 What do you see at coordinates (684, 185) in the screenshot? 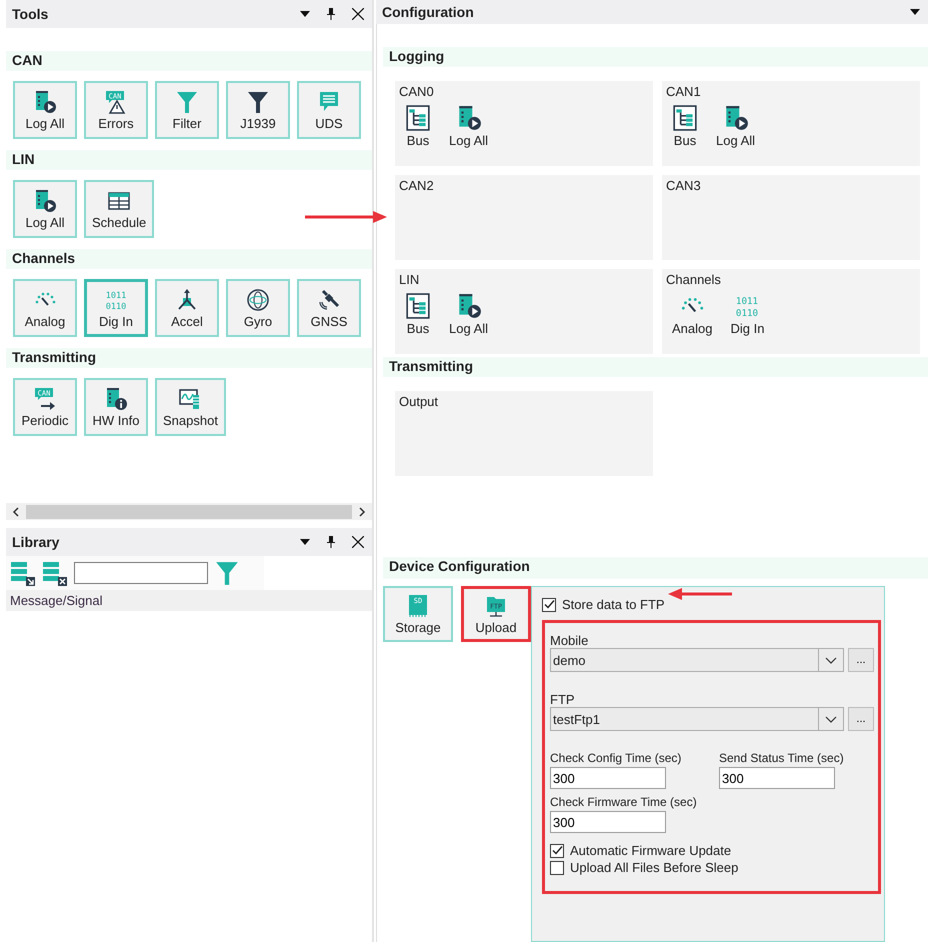
I see `group-title: CAN3` at bounding box center [684, 185].